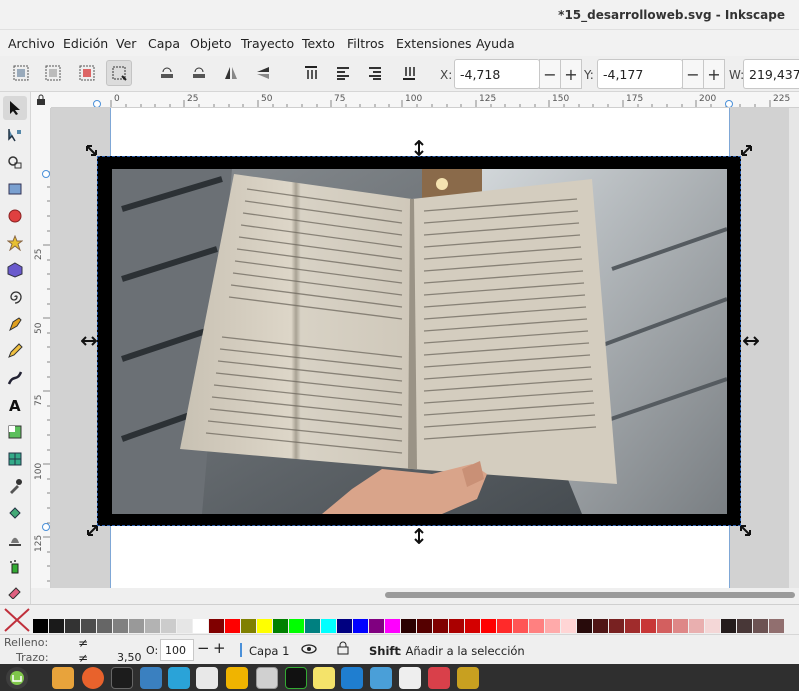 Image resolution: width=799 pixels, height=691 pixels. I want to click on menu-texto: Texto, so click(318, 43).